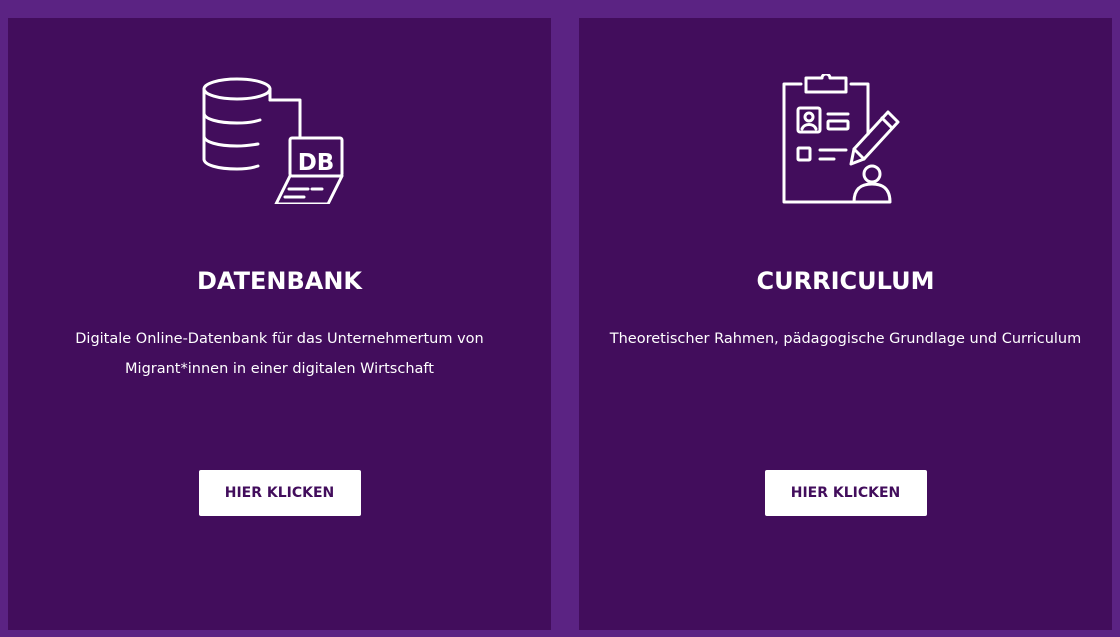 Image resolution: width=1120 pixels, height=637 pixels. What do you see at coordinates (315, 163) in the screenshot?
I see `db-icon-label: DB` at bounding box center [315, 163].